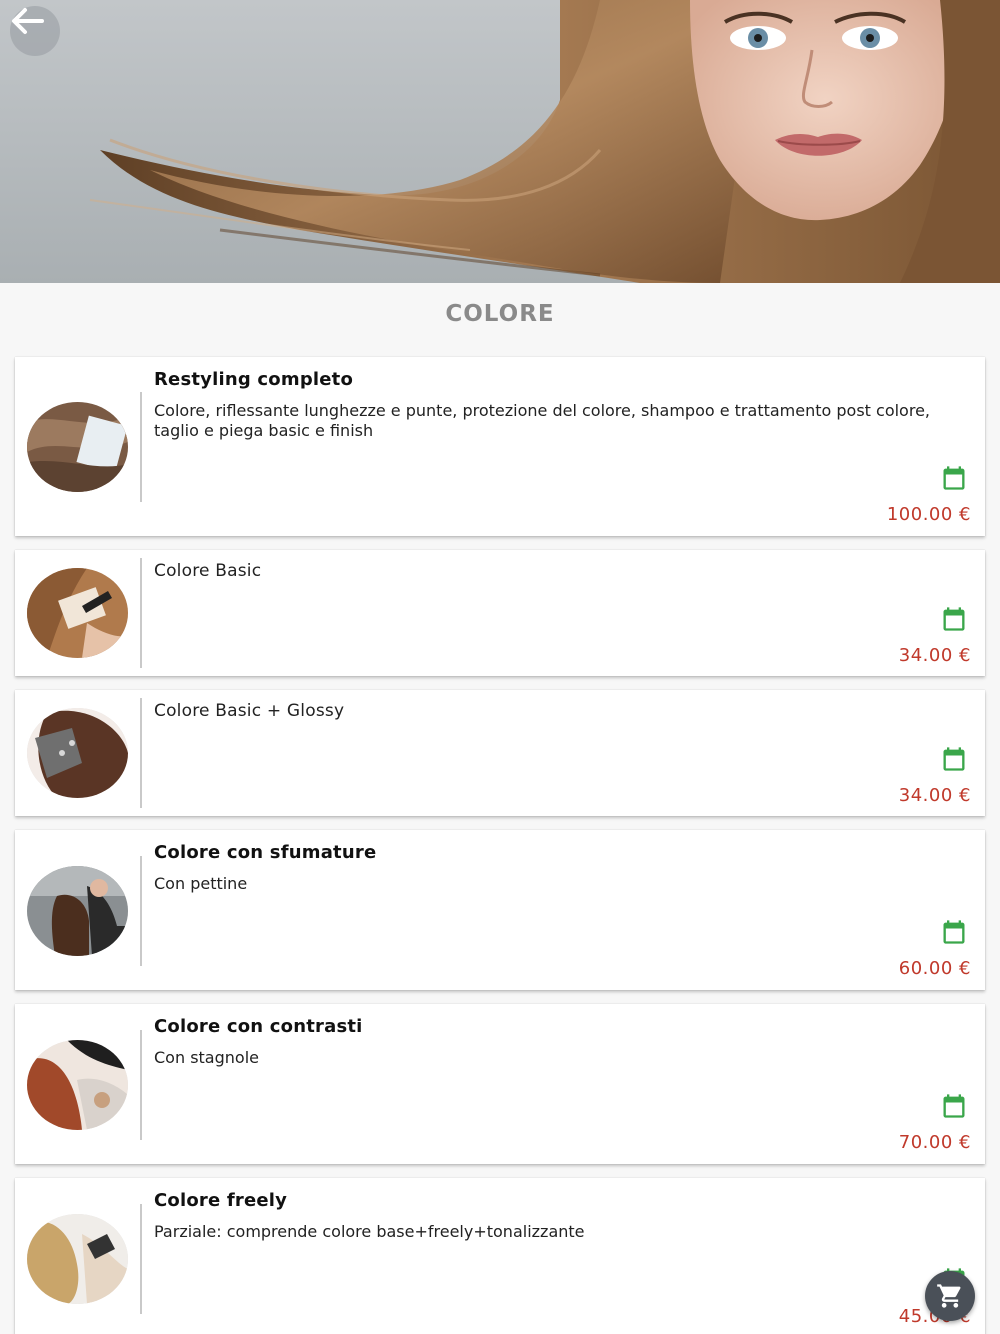 This screenshot has height=1334, width=1000. What do you see at coordinates (221, 1200) in the screenshot?
I see `service-title: Colore freely` at bounding box center [221, 1200].